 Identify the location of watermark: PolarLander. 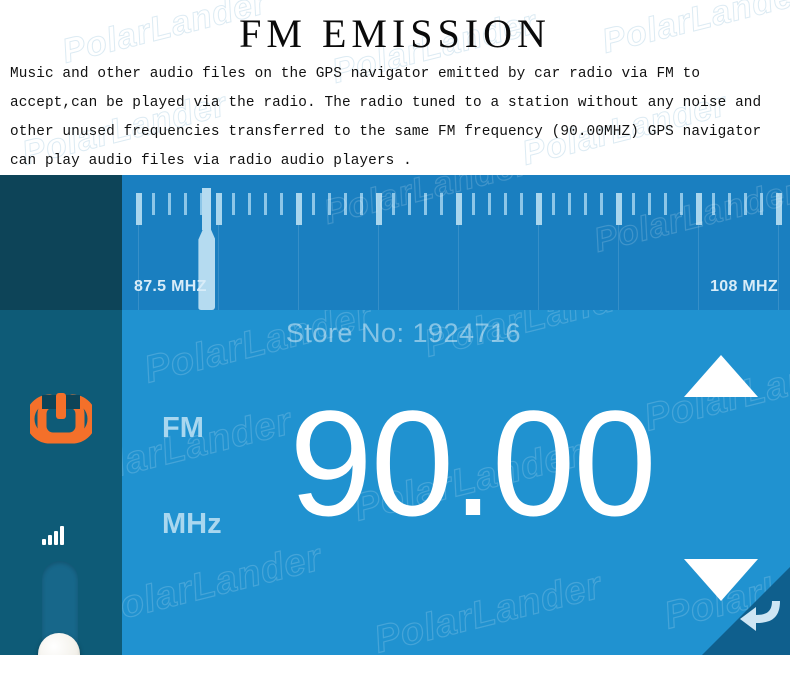
(488, 609).